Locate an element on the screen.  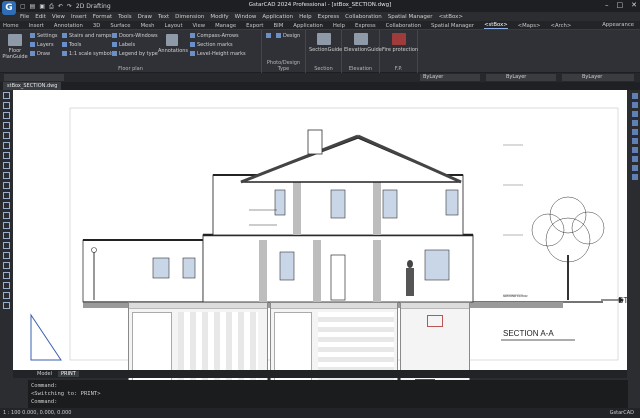
tab-export: Export is located at coordinates (254, 26).